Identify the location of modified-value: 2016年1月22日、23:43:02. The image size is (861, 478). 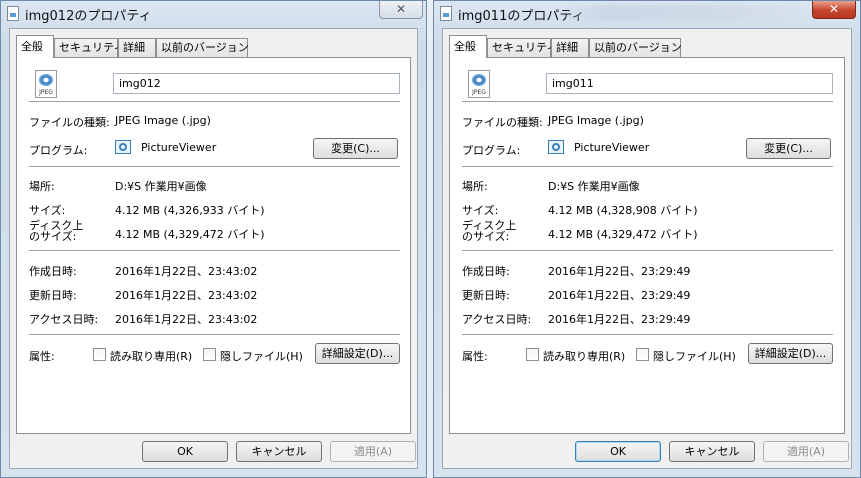
(186, 295).